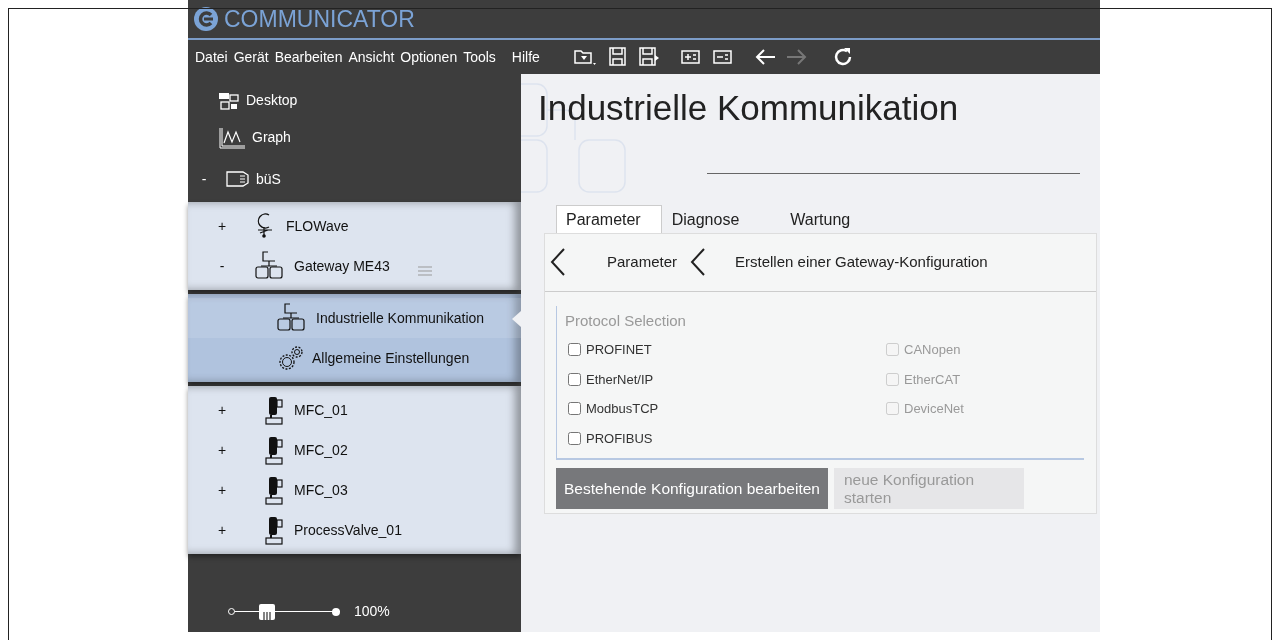 The width and height of the screenshot is (1281, 640). What do you see at coordinates (372, 611) in the screenshot?
I see `zoom-level: 100%` at bounding box center [372, 611].